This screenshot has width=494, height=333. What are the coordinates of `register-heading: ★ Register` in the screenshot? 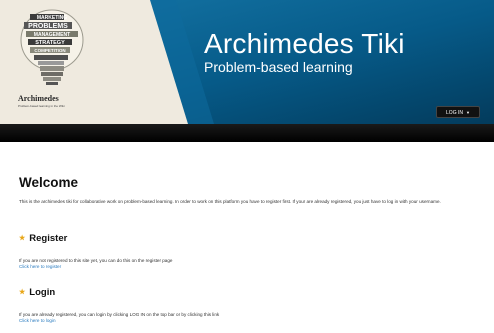 It's located at (43, 239).